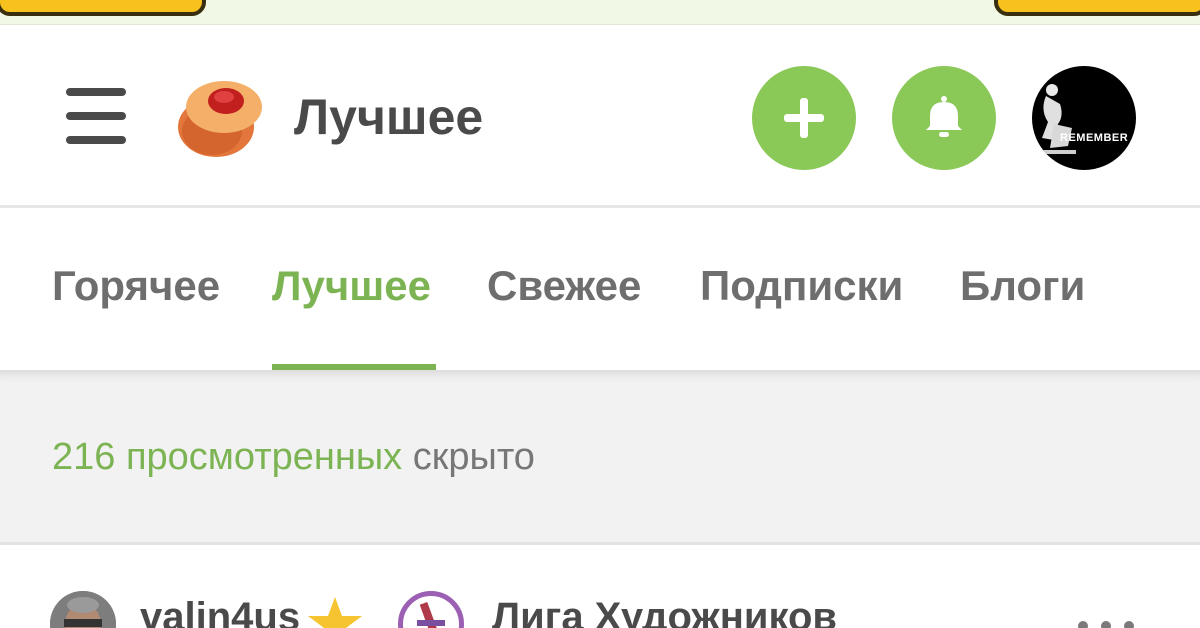 This screenshot has width=1200, height=628. Describe the element at coordinates (1084, 118) in the screenshot. I see `profile-avatar: REMEMBER` at that location.